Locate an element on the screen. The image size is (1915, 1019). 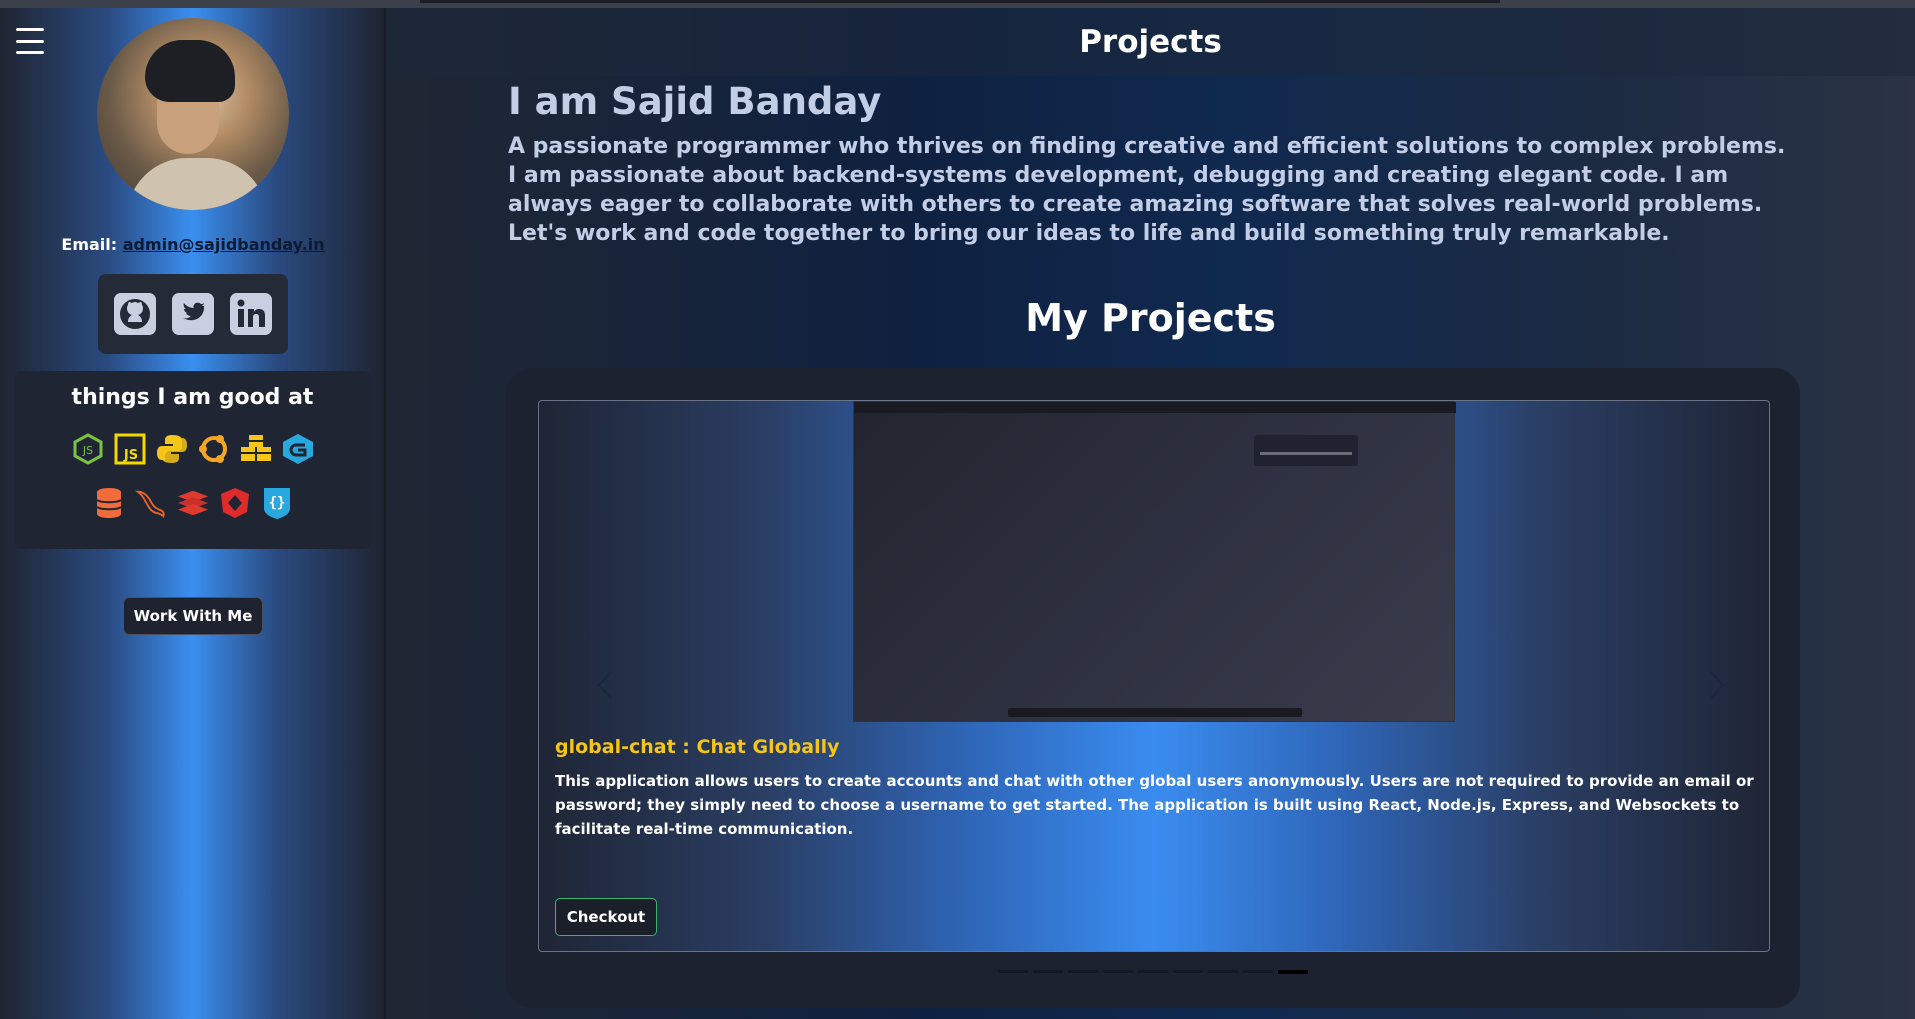
email-label: Email: is located at coordinates (89, 244).